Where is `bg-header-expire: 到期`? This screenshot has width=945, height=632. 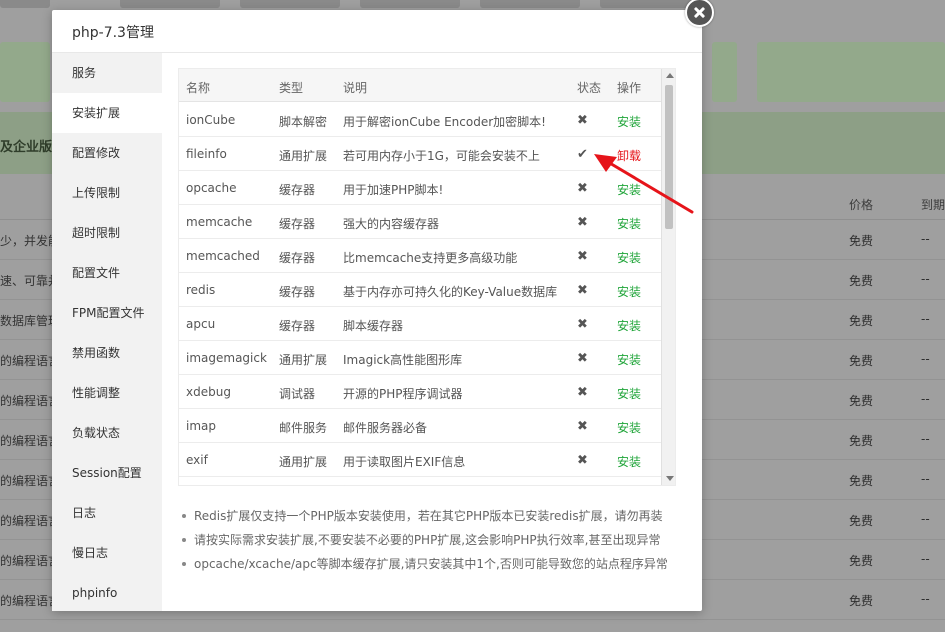
bg-header-expire: 到期 is located at coordinates (933, 205).